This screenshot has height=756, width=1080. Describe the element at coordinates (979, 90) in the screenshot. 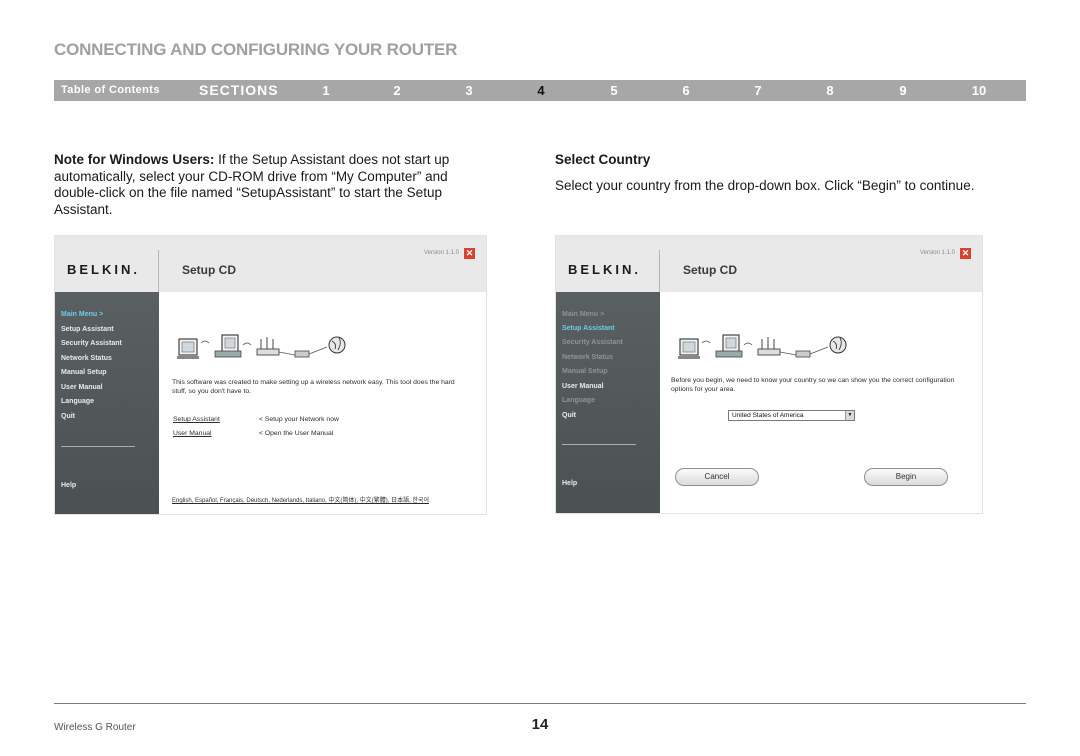

I see `nav-section-10: 10` at that location.